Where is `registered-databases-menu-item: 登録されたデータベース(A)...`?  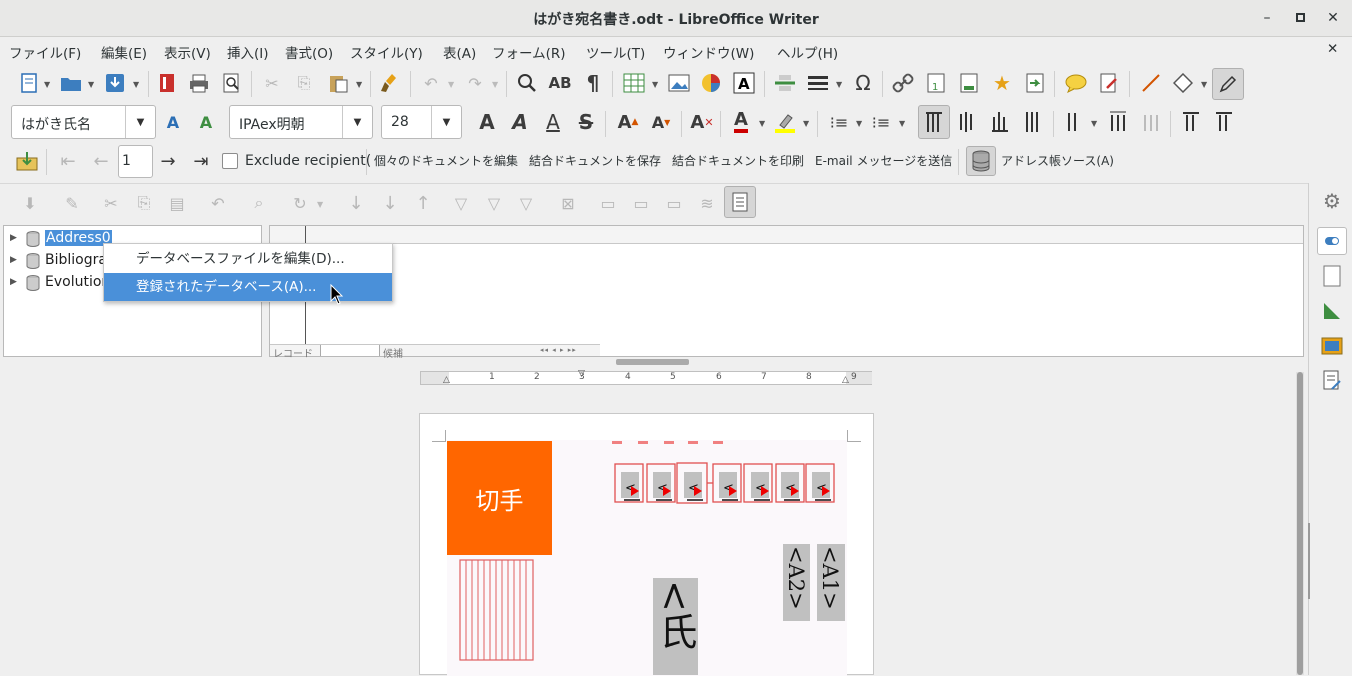 registered-databases-menu-item: 登録されたデータベース(A)... is located at coordinates (248, 287).